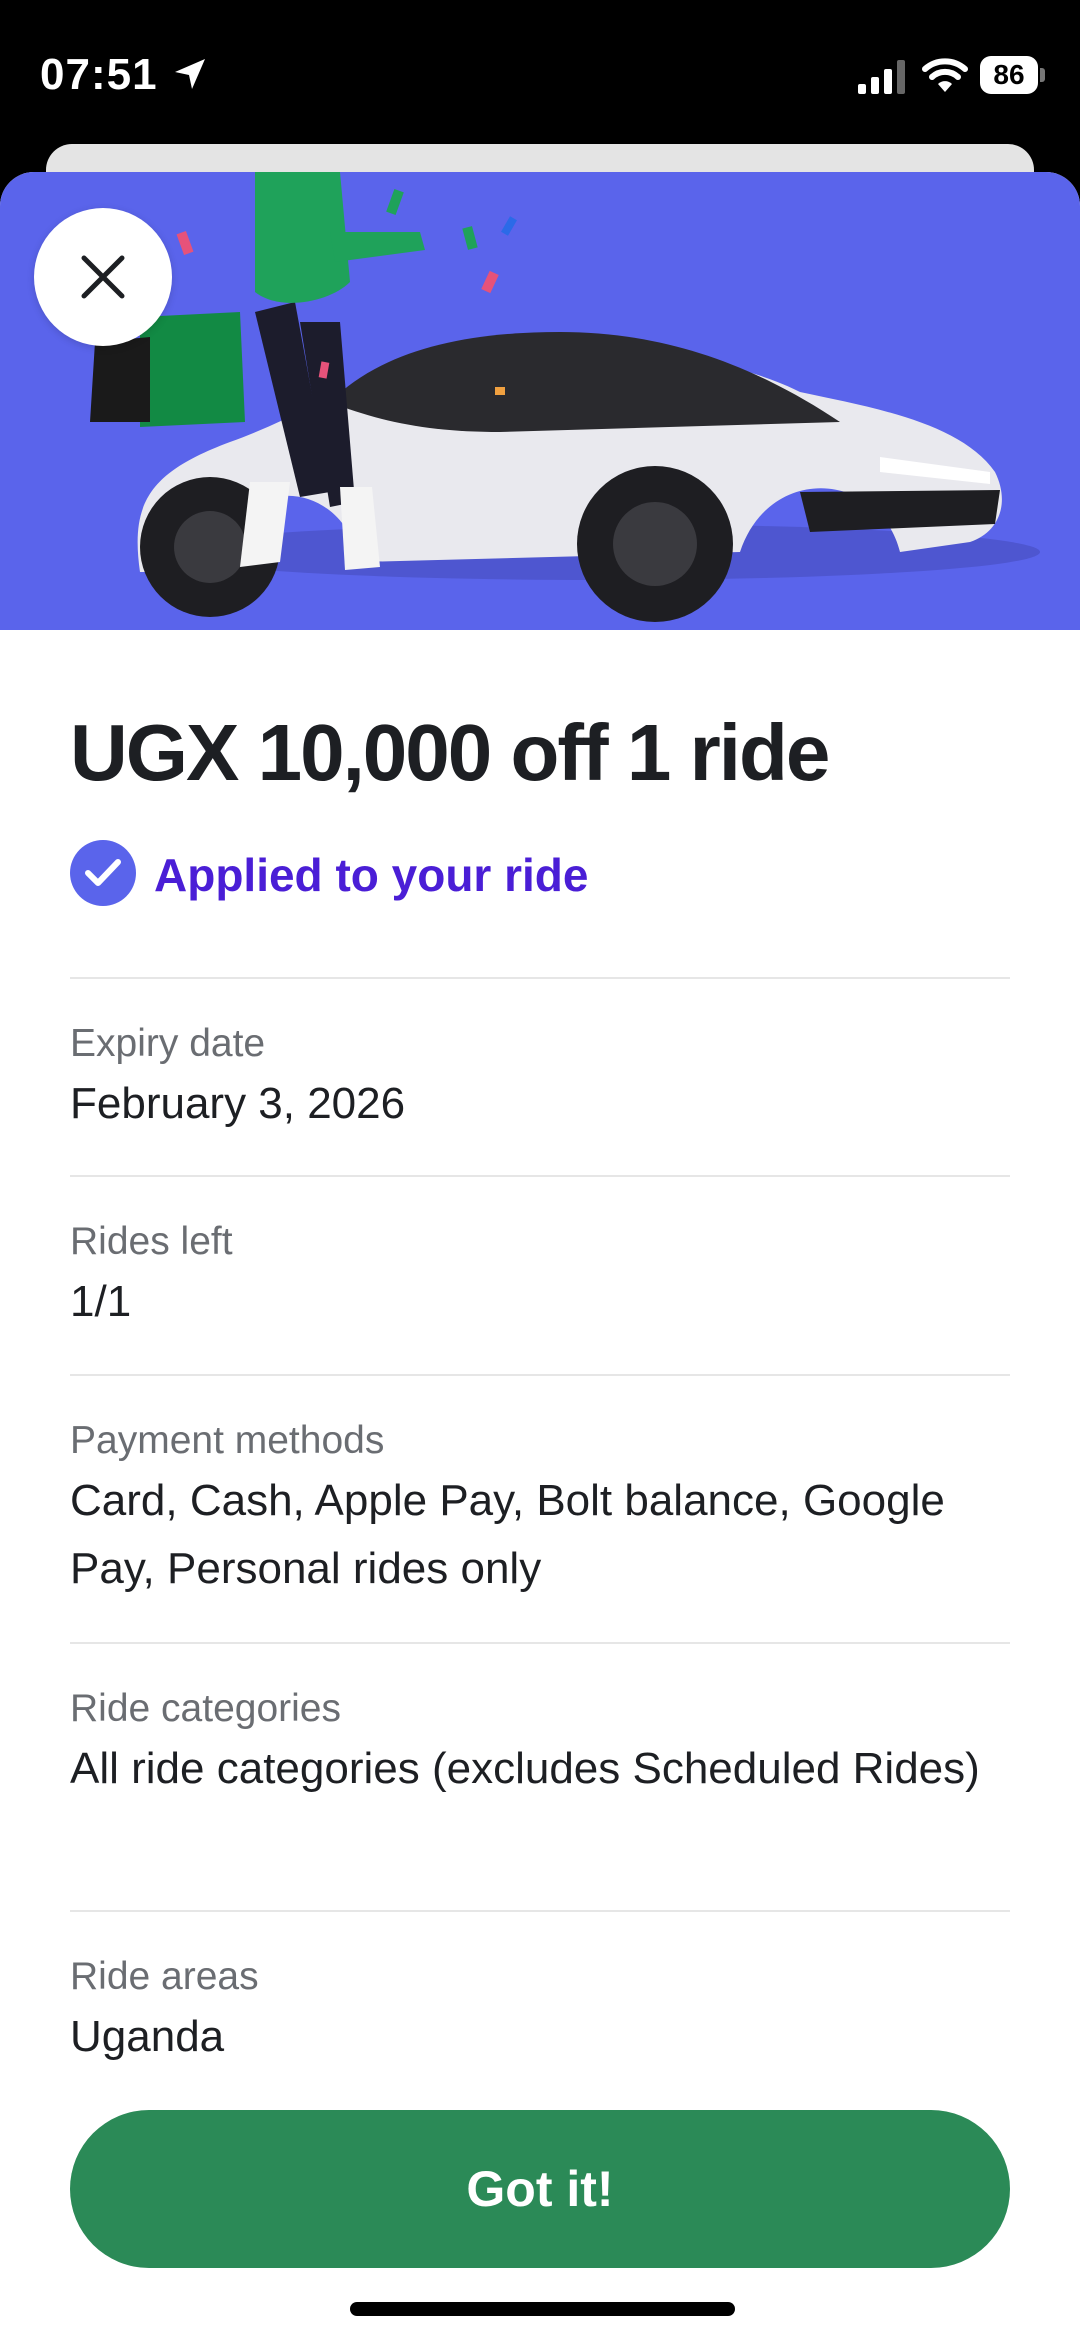 The image size is (1080, 2339). Describe the element at coordinates (147, 2036) in the screenshot. I see `ride-areas-value: Uganda` at that location.